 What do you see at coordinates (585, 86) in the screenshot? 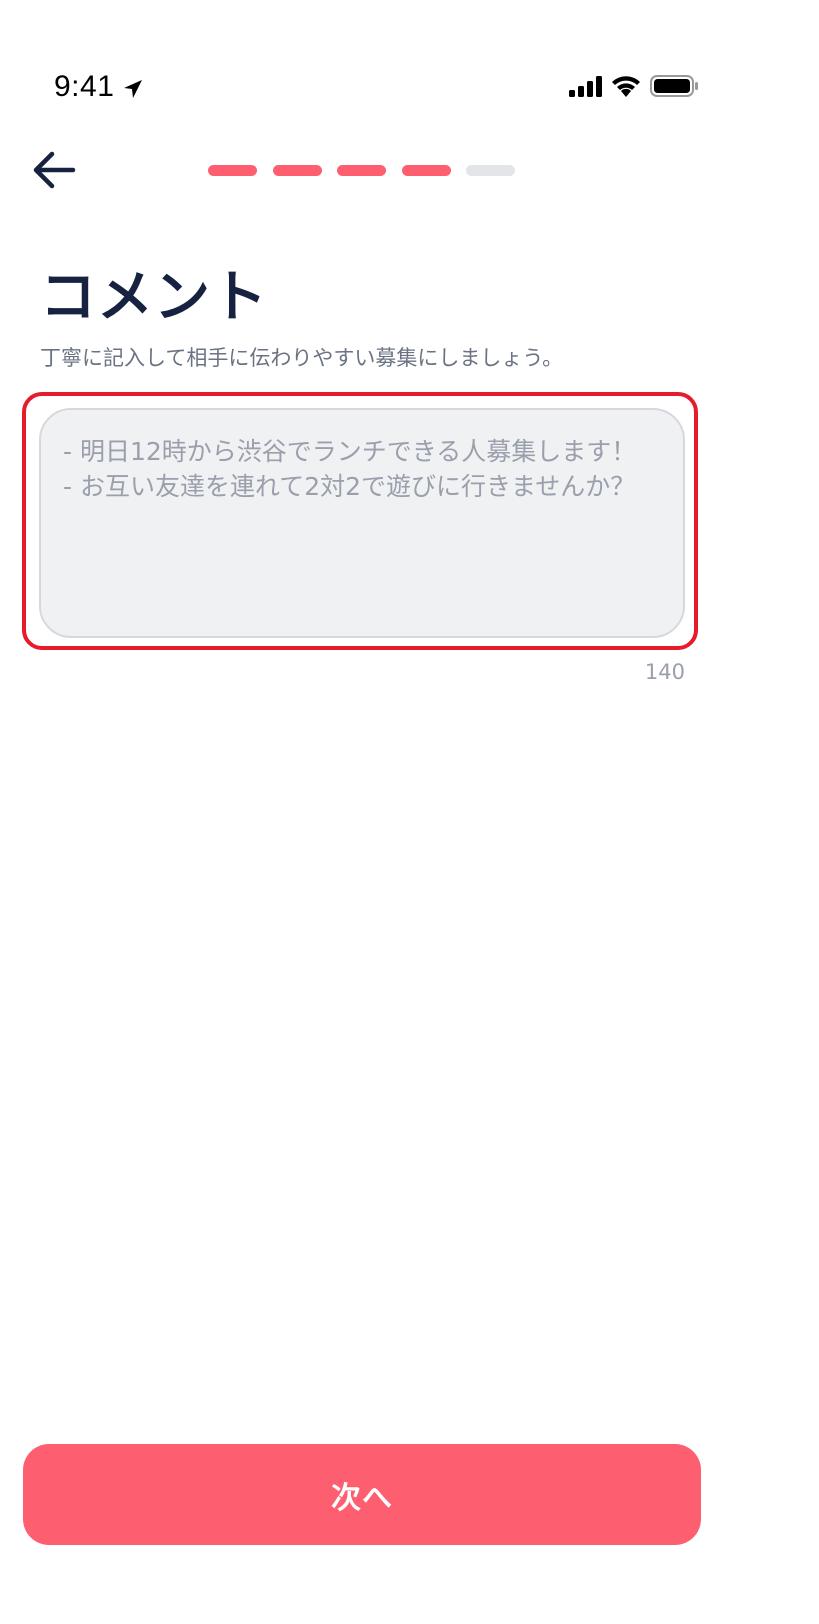
I see `cellular-signal-icon` at bounding box center [585, 86].